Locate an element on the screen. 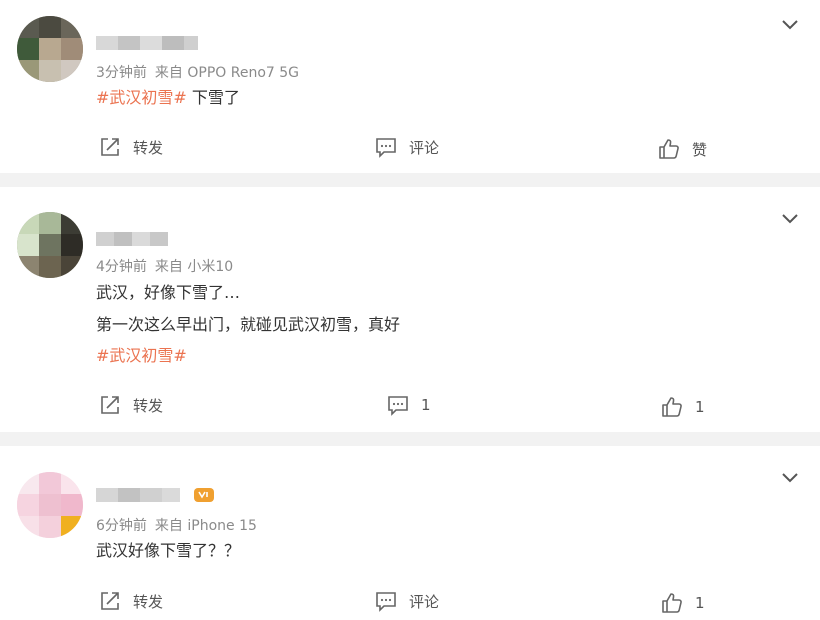  post-time: 3分钟前 is located at coordinates (121, 73).